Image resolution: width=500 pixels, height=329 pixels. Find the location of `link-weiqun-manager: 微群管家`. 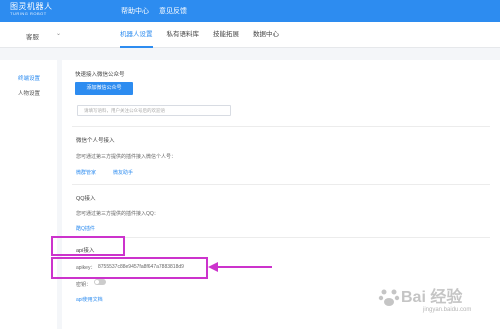

link-weiqun-manager: 微群管家 is located at coordinates (86, 172).